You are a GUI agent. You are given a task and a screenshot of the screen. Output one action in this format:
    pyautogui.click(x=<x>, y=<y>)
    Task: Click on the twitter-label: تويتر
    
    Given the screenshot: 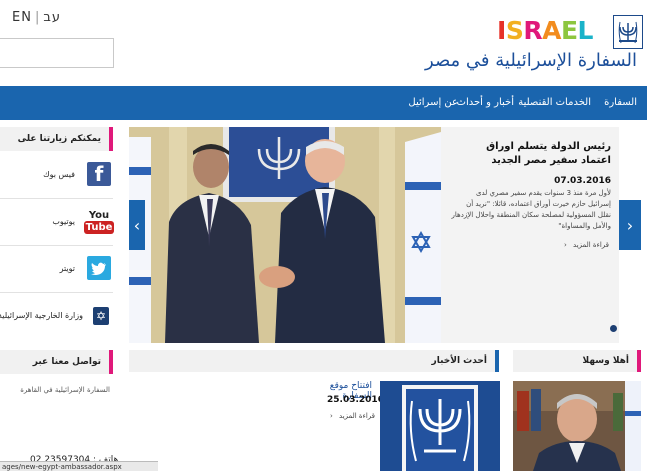 What is the action you would take?
    pyautogui.click(x=67, y=268)
    